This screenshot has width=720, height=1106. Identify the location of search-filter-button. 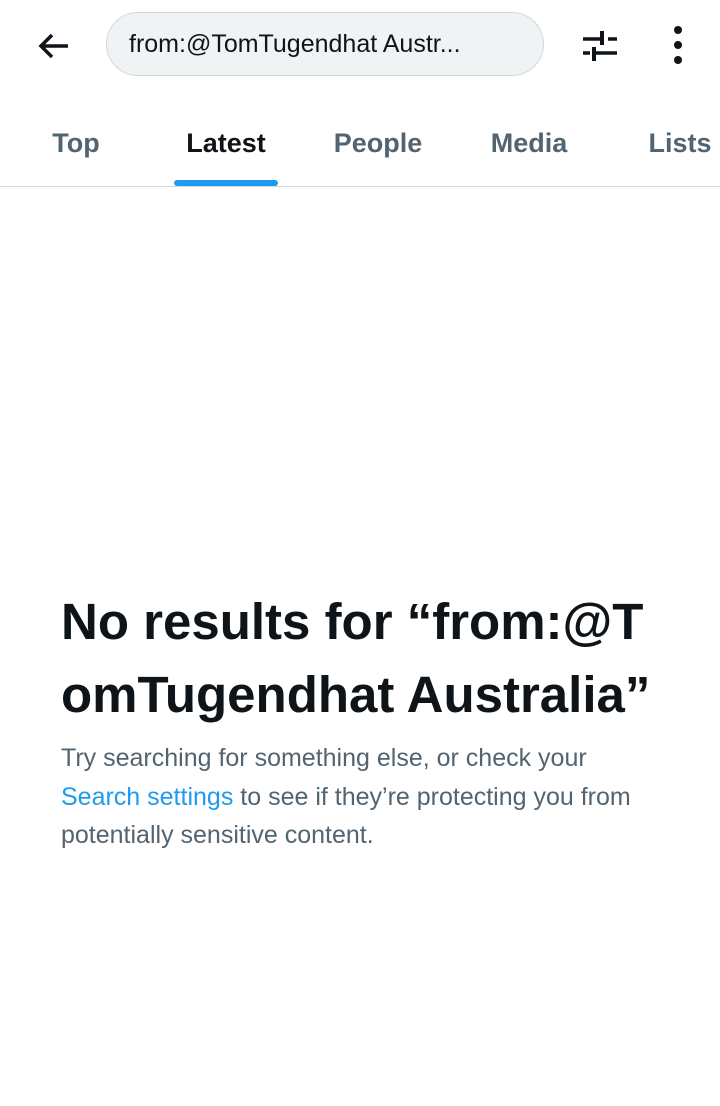
(600, 46).